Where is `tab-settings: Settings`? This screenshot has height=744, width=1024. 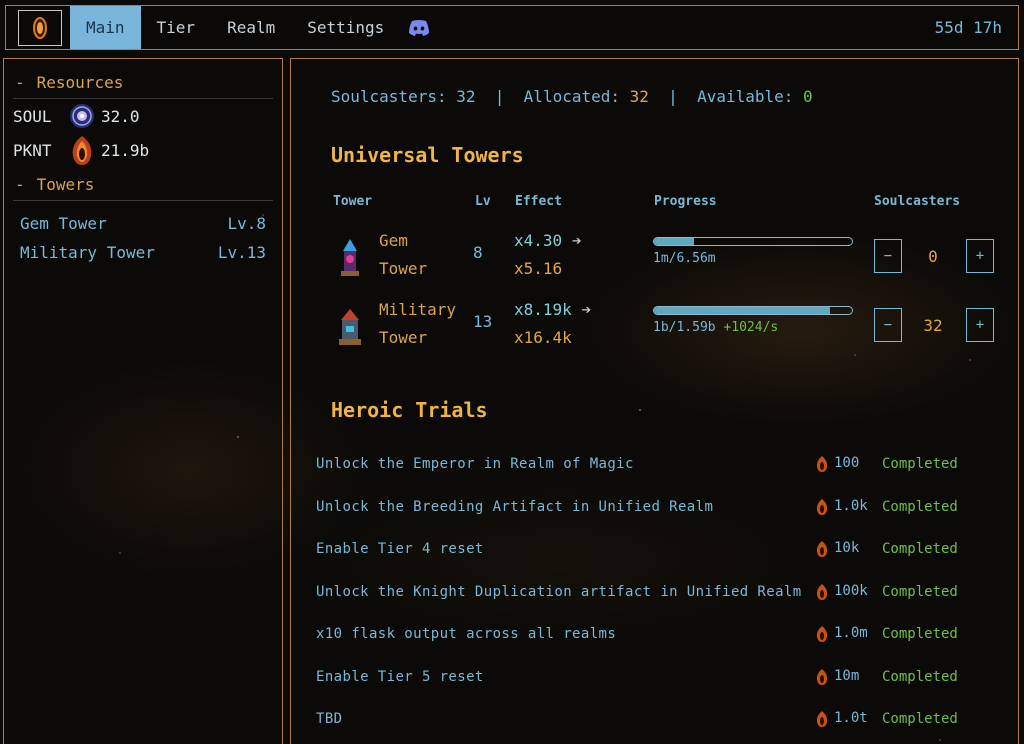 tab-settings: Settings is located at coordinates (345, 27).